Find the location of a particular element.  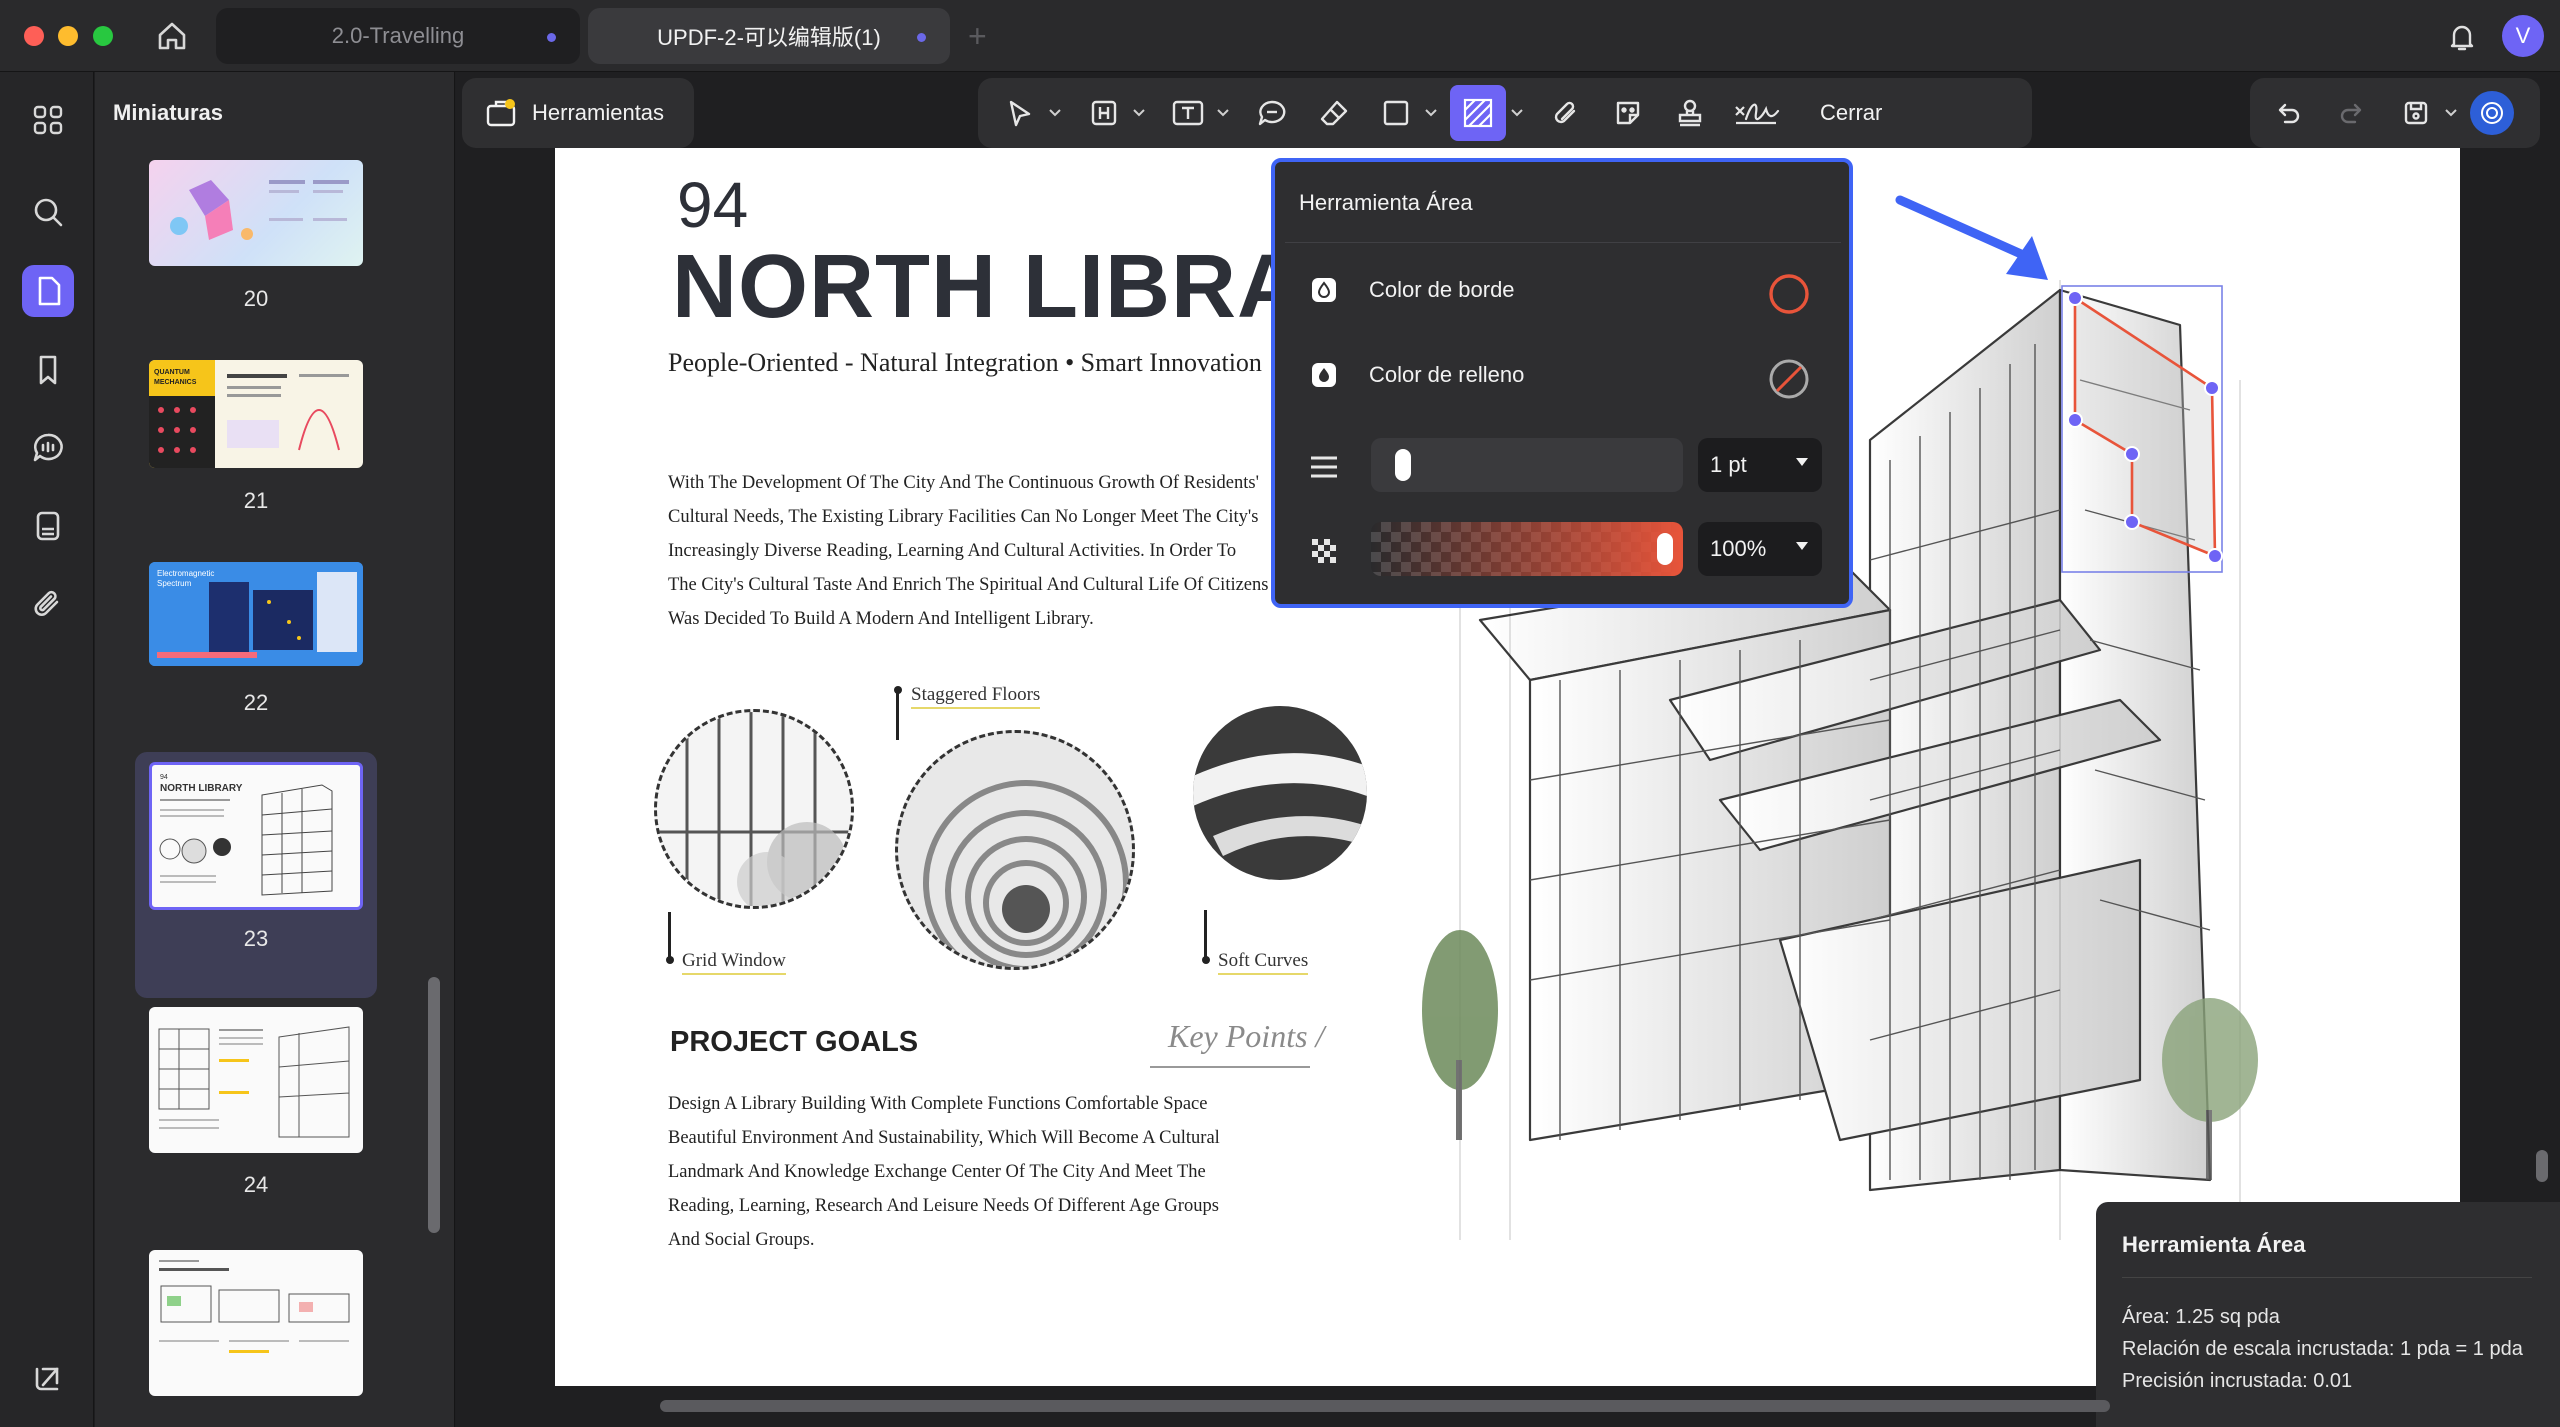

new-tab-button: + is located at coordinates (977, 36).